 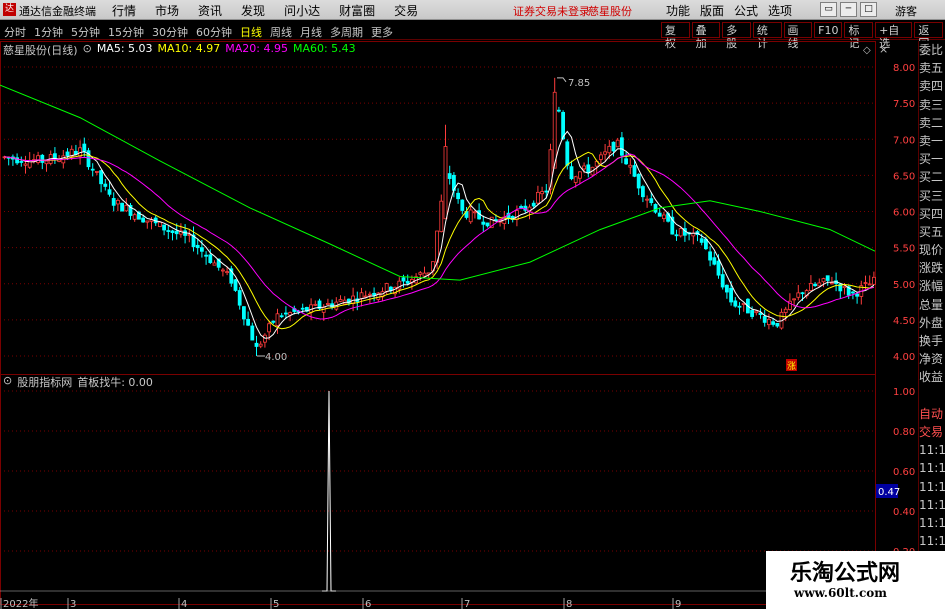 What do you see at coordinates (276, 357) in the screenshot?
I see `low-price-label: 4.00` at bounding box center [276, 357].